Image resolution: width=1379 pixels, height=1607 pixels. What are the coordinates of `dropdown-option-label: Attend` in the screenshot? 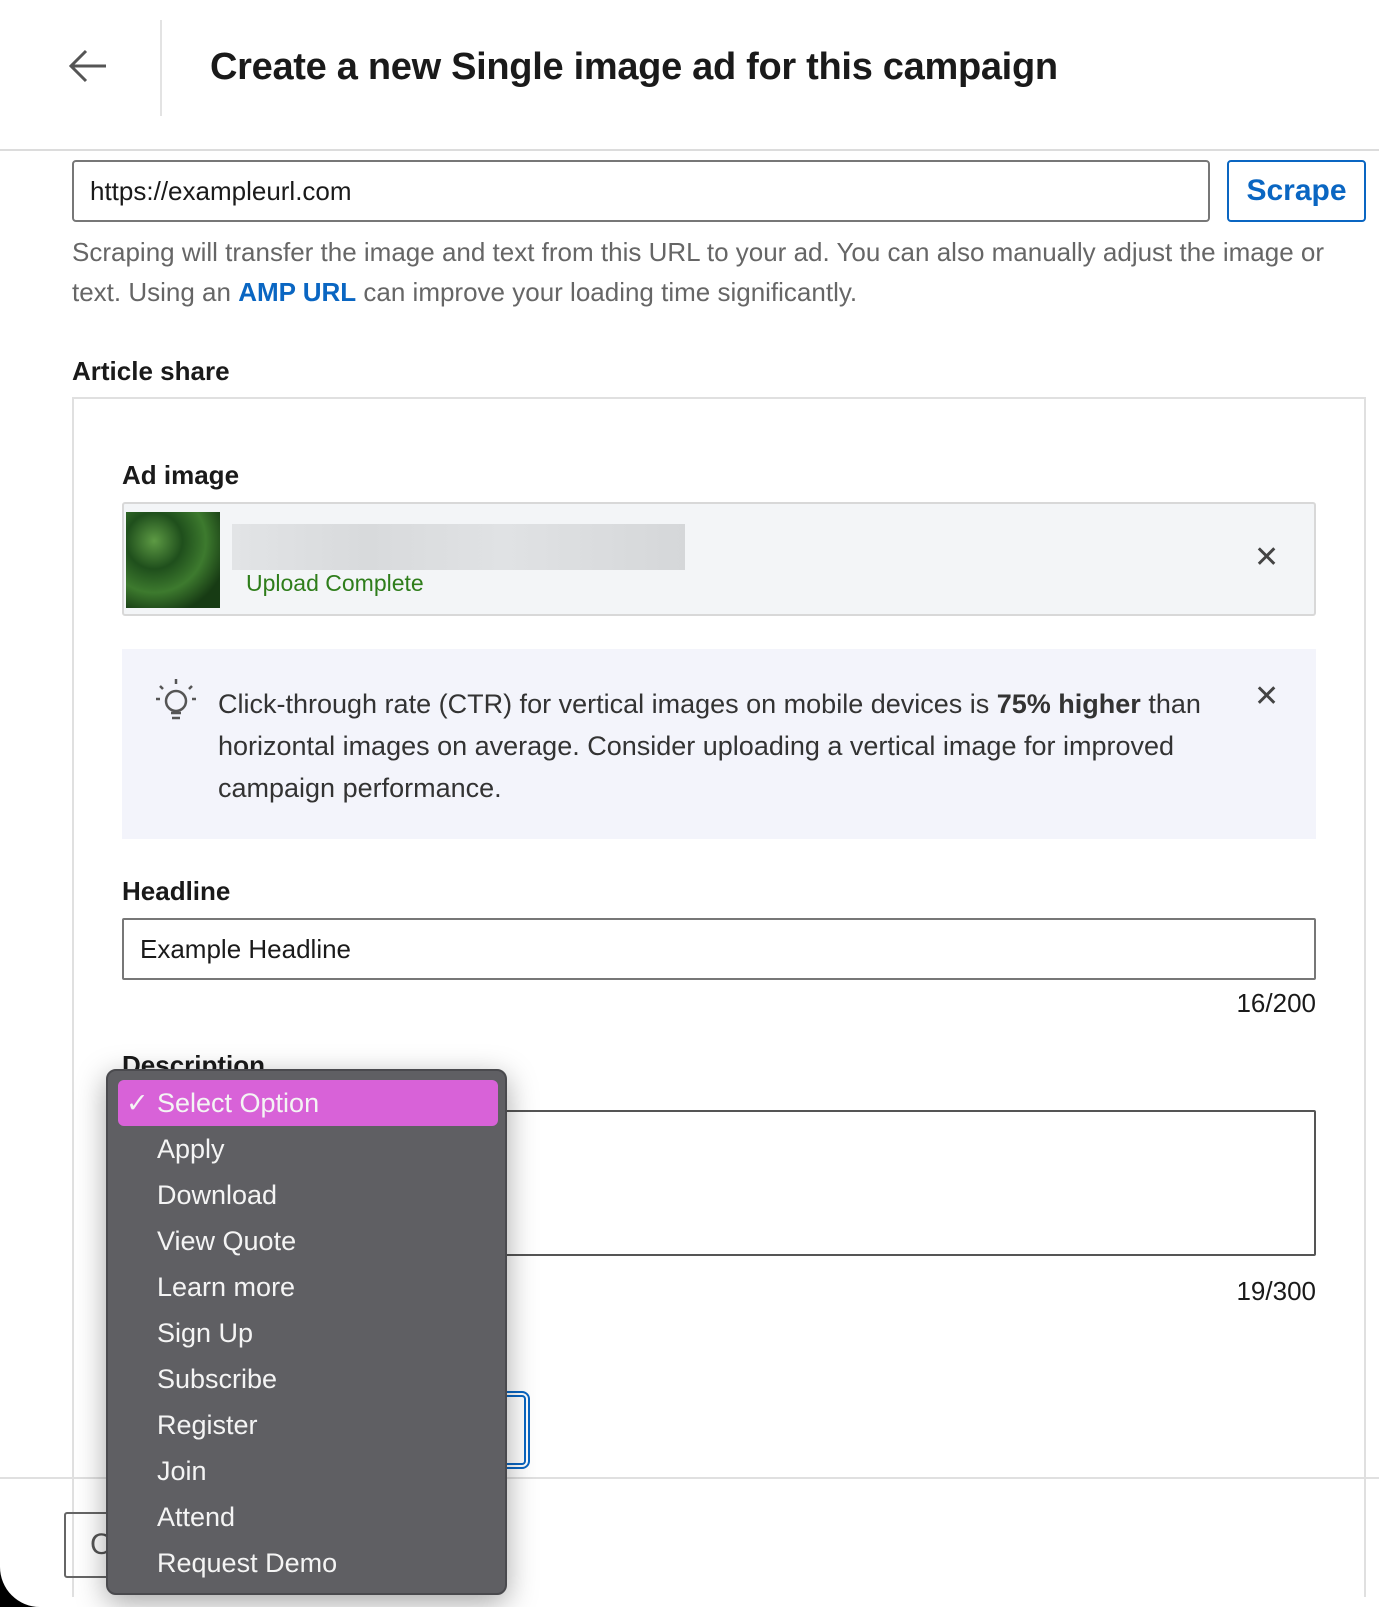 It's located at (196, 1517).